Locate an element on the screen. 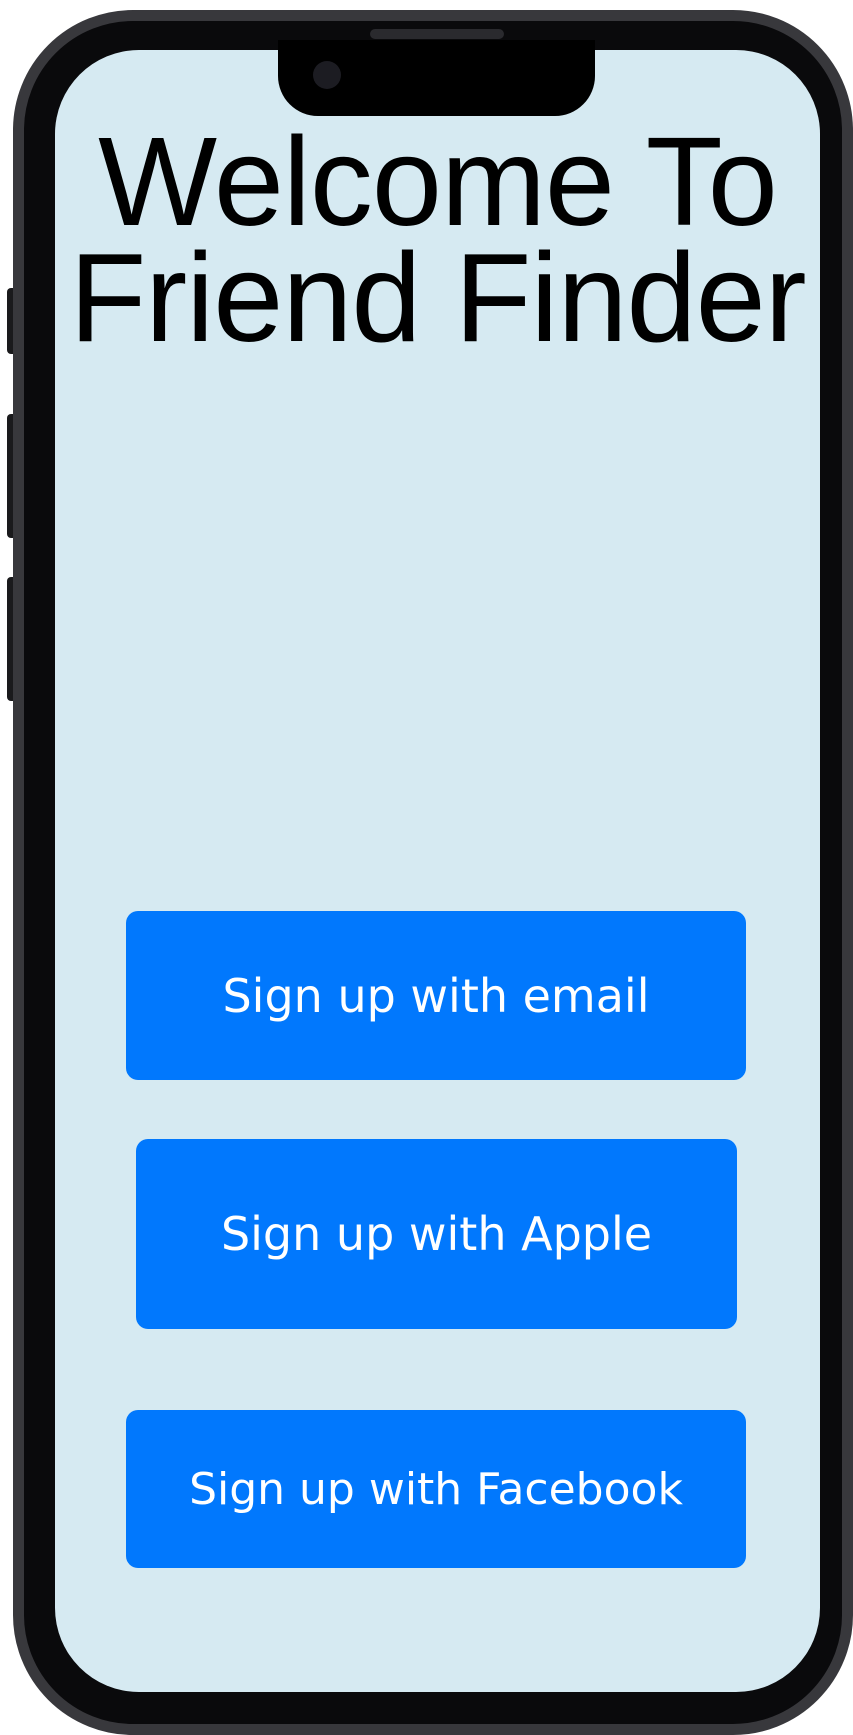  sign-up-email-button: Sign up with email is located at coordinates (436, 995).